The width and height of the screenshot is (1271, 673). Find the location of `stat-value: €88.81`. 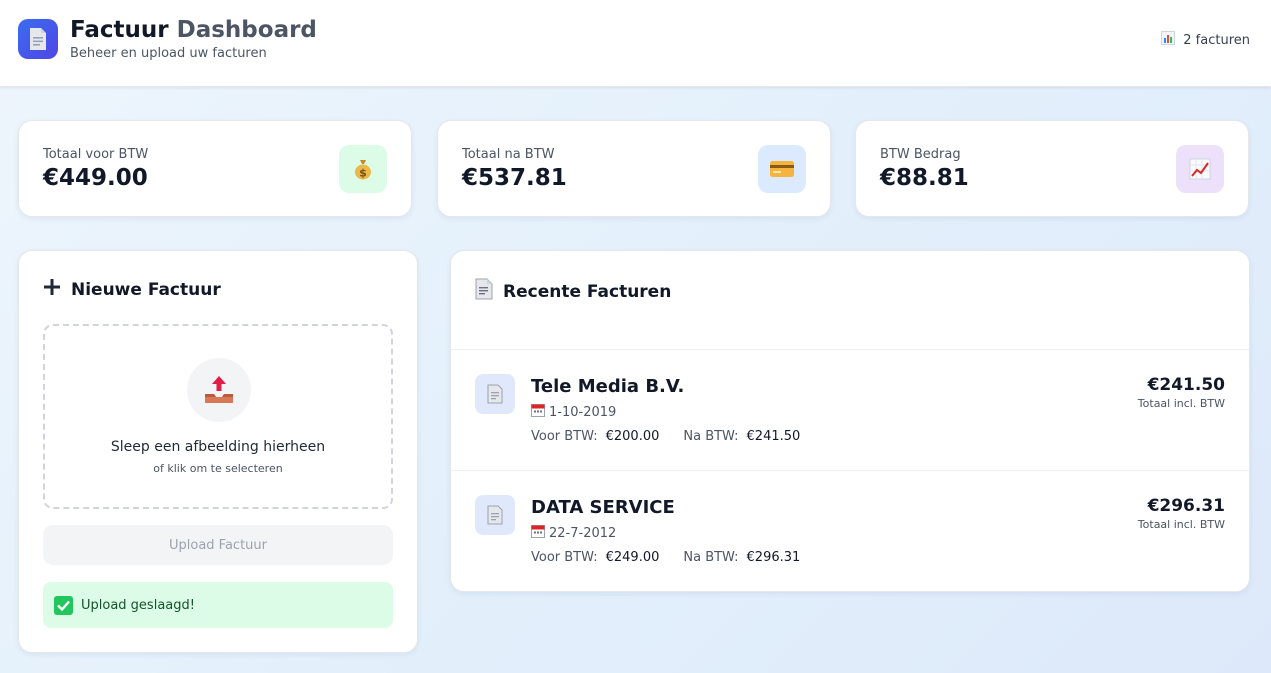

stat-value: €88.81 is located at coordinates (924, 178).